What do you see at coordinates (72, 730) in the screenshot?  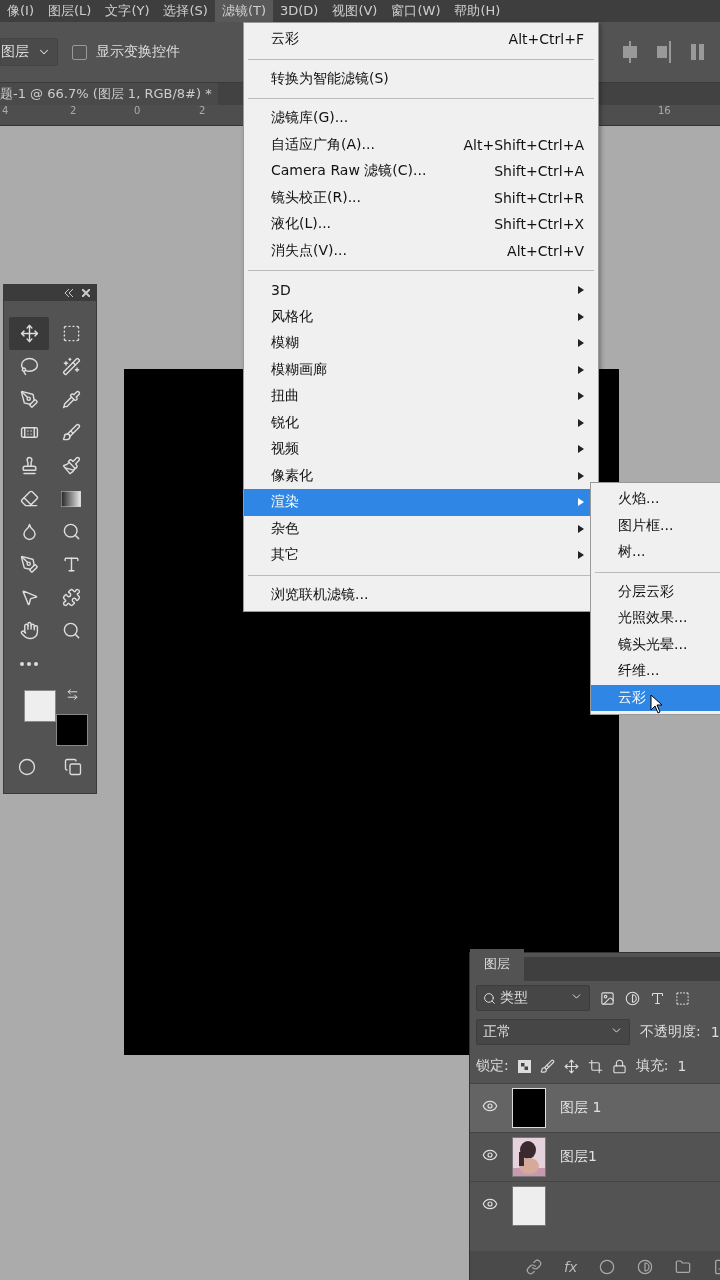 I see `background-swatch` at bounding box center [72, 730].